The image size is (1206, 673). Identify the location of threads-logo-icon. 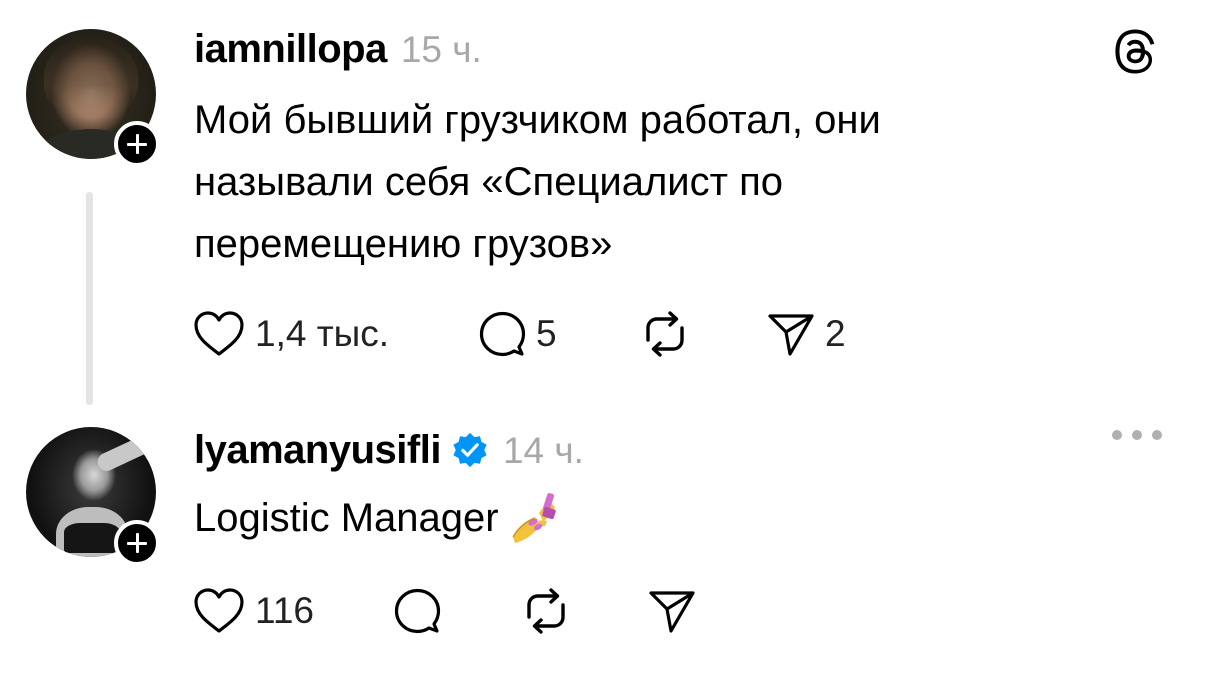
(1136, 52).